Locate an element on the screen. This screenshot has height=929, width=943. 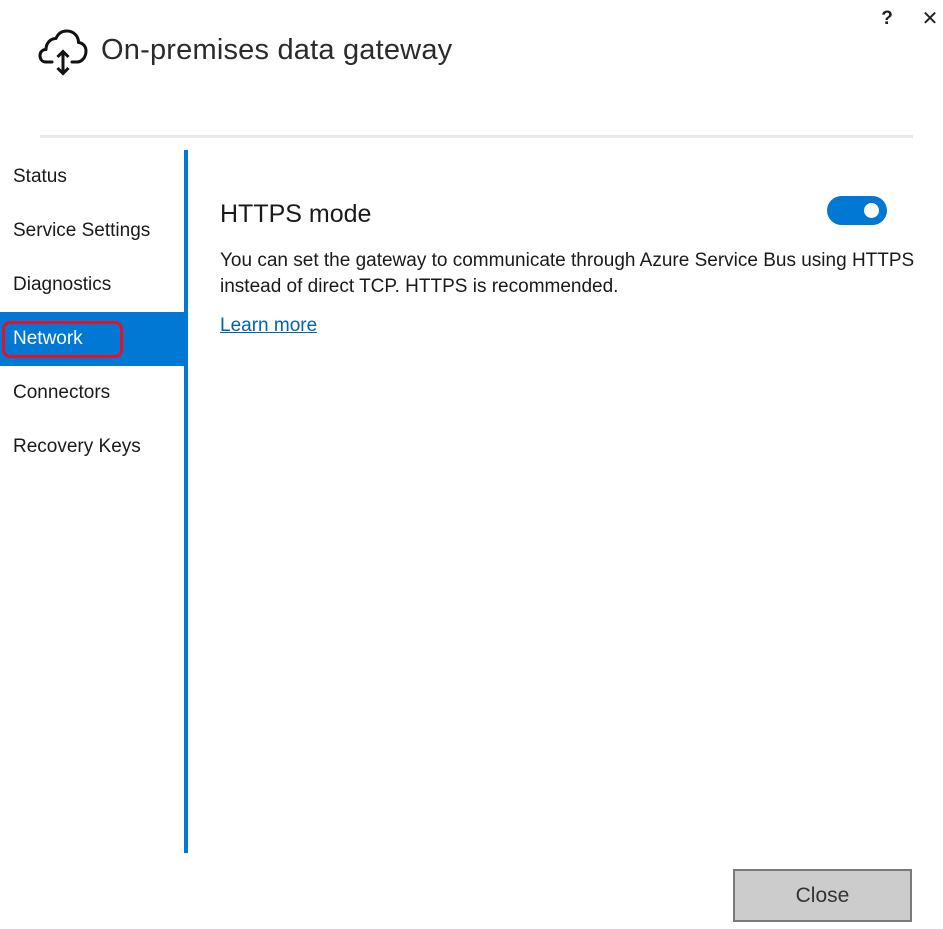
sidebar-item-connectors: Connectors is located at coordinates (92, 393).